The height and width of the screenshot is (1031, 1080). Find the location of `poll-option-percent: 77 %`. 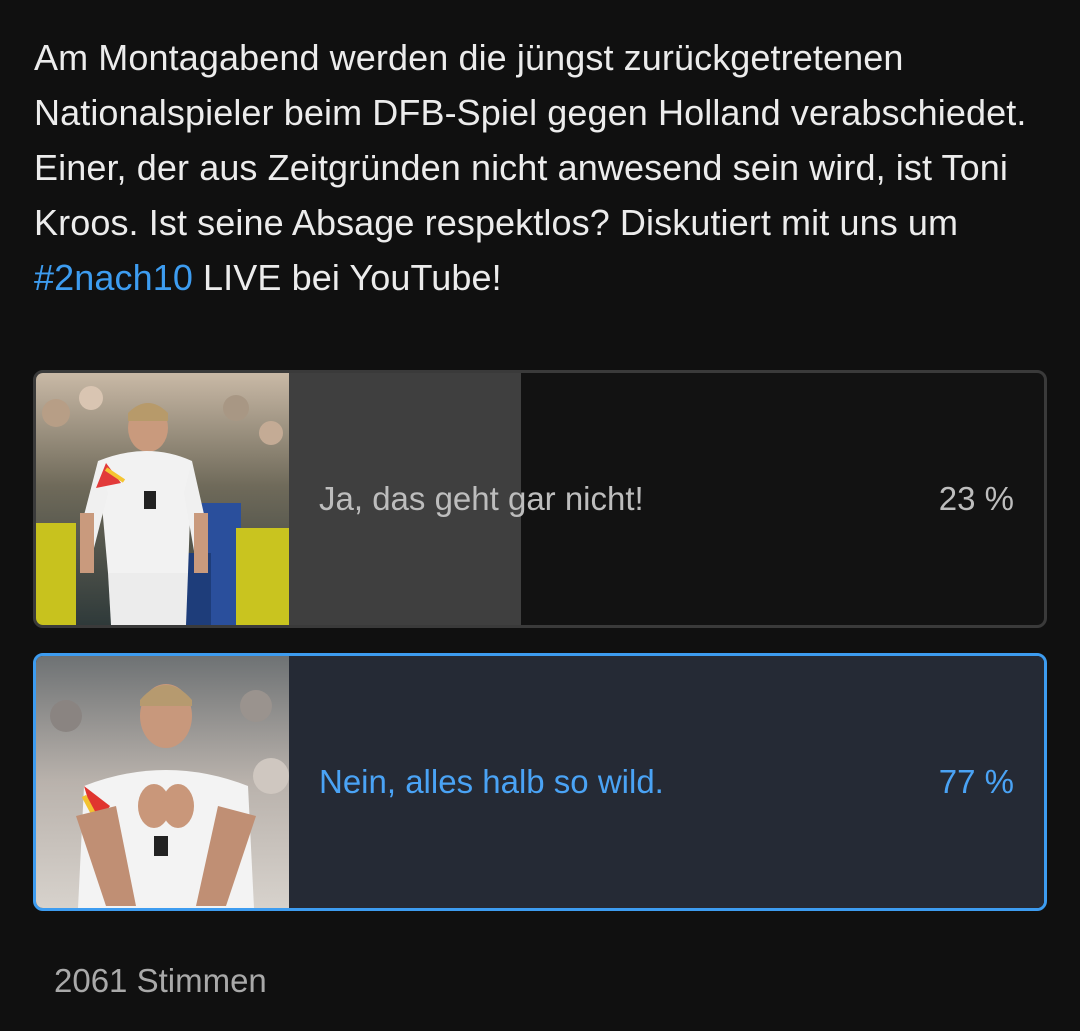

poll-option-percent: 77 % is located at coordinates (976, 781).